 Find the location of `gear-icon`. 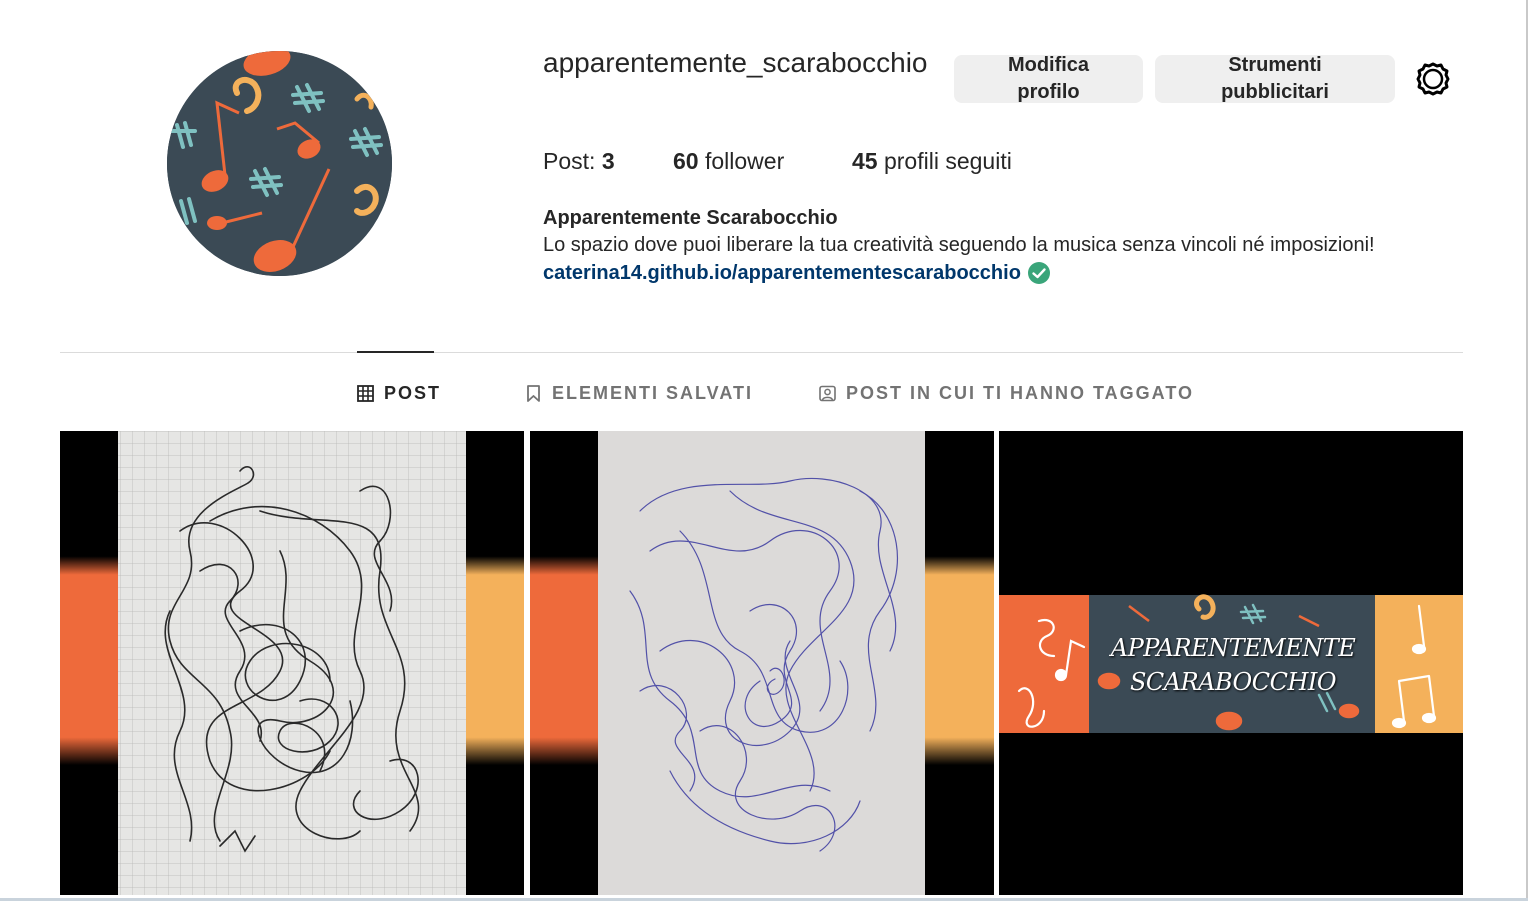

gear-icon is located at coordinates (1433, 79).